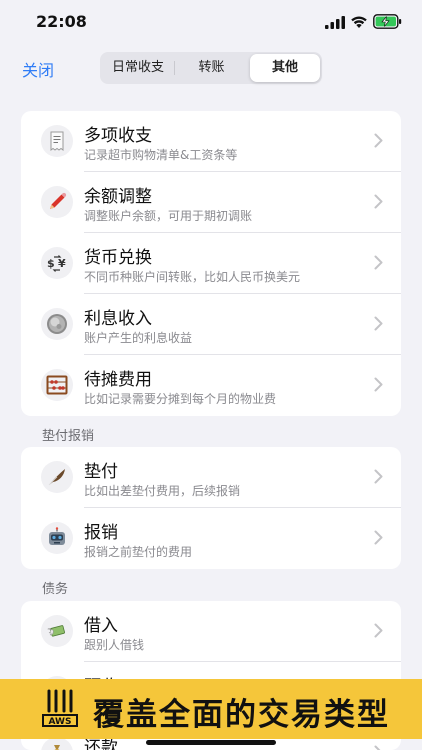 This screenshot has height=750, width=422. I want to click on item-title: 待摊费用, so click(118, 380).